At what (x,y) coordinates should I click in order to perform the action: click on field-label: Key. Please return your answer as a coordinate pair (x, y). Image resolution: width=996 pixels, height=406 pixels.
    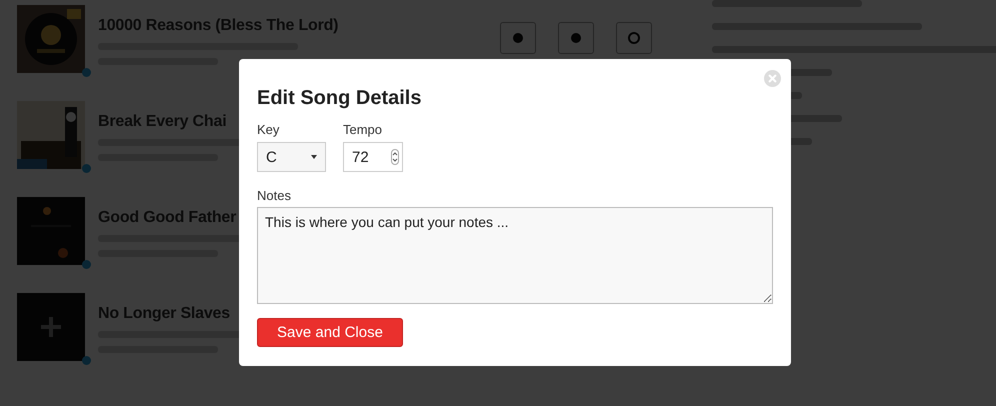
    Looking at the image, I should click on (268, 129).